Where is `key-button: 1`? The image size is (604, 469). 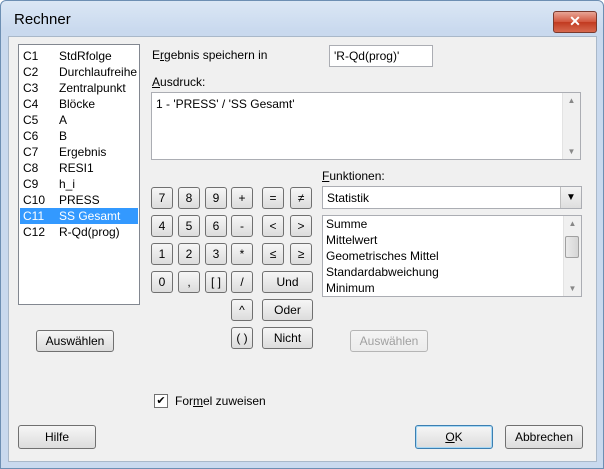
key-button: 1 is located at coordinates (162, 254).